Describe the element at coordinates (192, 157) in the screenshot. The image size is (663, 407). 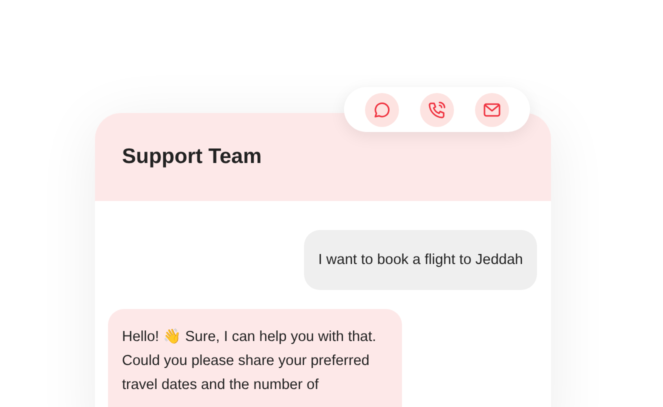
I see `header-title: Support Team` at that location.